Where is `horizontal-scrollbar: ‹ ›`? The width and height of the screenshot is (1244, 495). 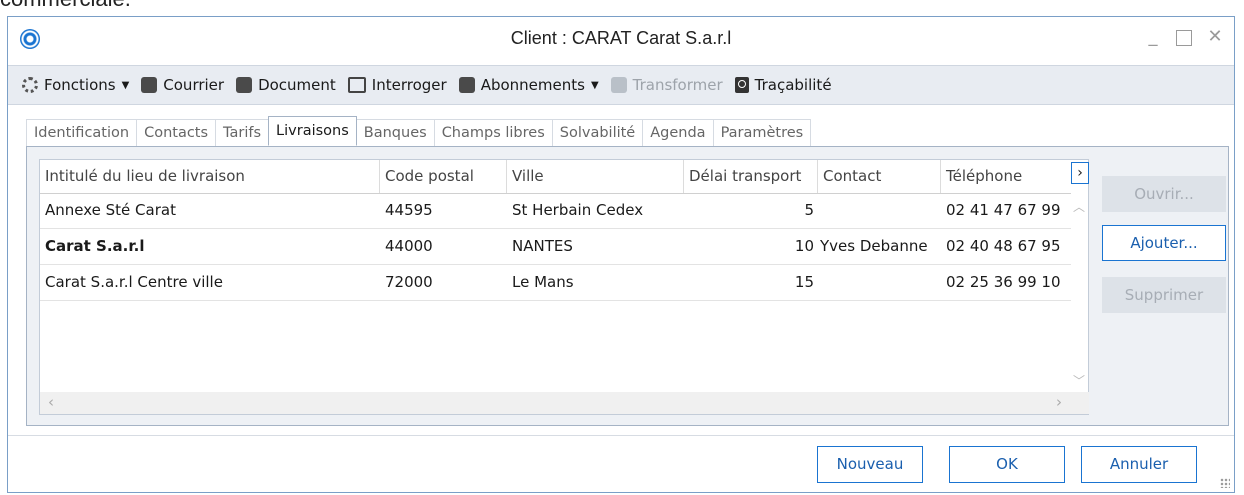
horizontal-scrollbar: ‹ › is located at coordinates (564, 403).